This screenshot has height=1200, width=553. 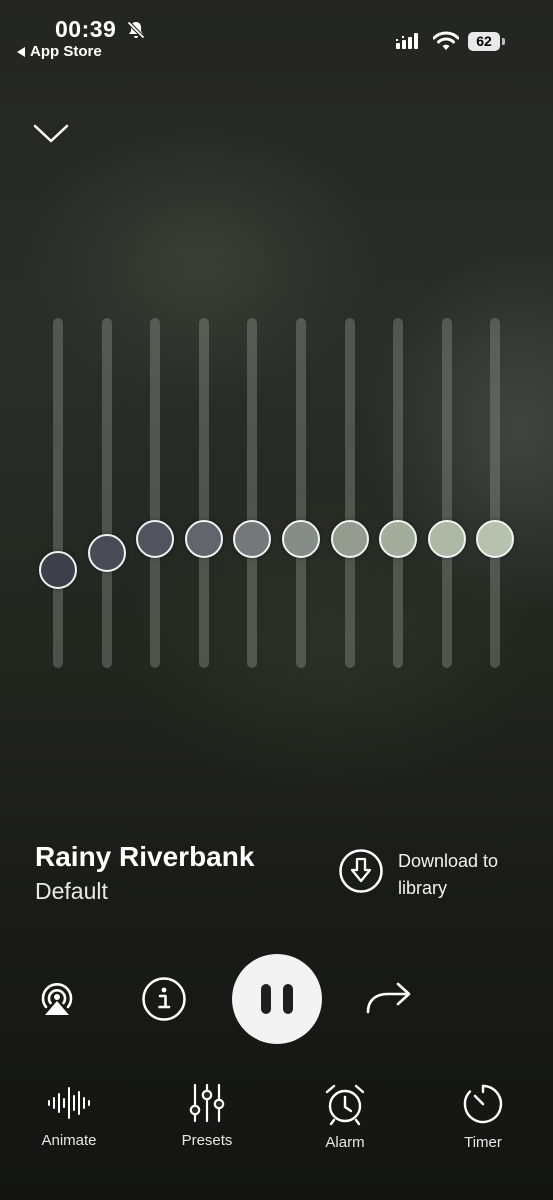 What do you see at coordinates (483, 1142) in the screenshot?
I see `tab-timer-label: Timer` at bounding box center [483, 1142].